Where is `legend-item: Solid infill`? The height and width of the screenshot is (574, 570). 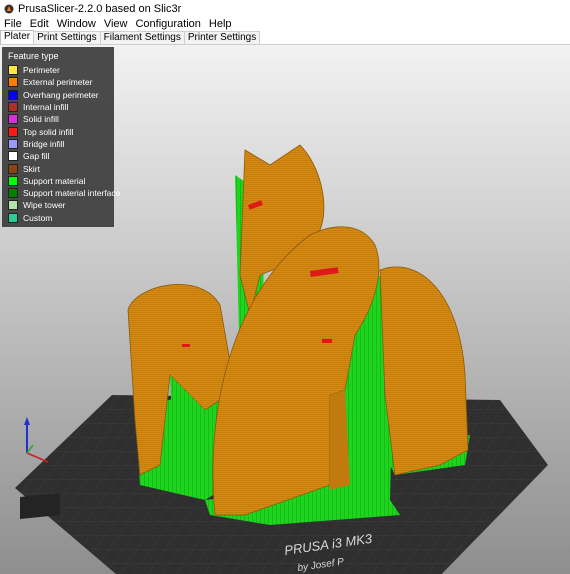
legend-item: Solid infill is located at coordinates (64, 119).